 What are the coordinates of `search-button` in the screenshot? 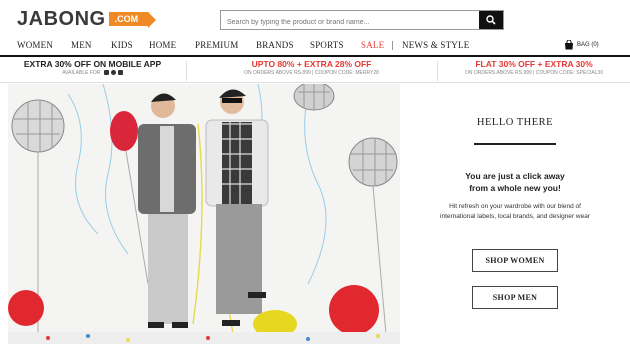 It's located at (491, 20).